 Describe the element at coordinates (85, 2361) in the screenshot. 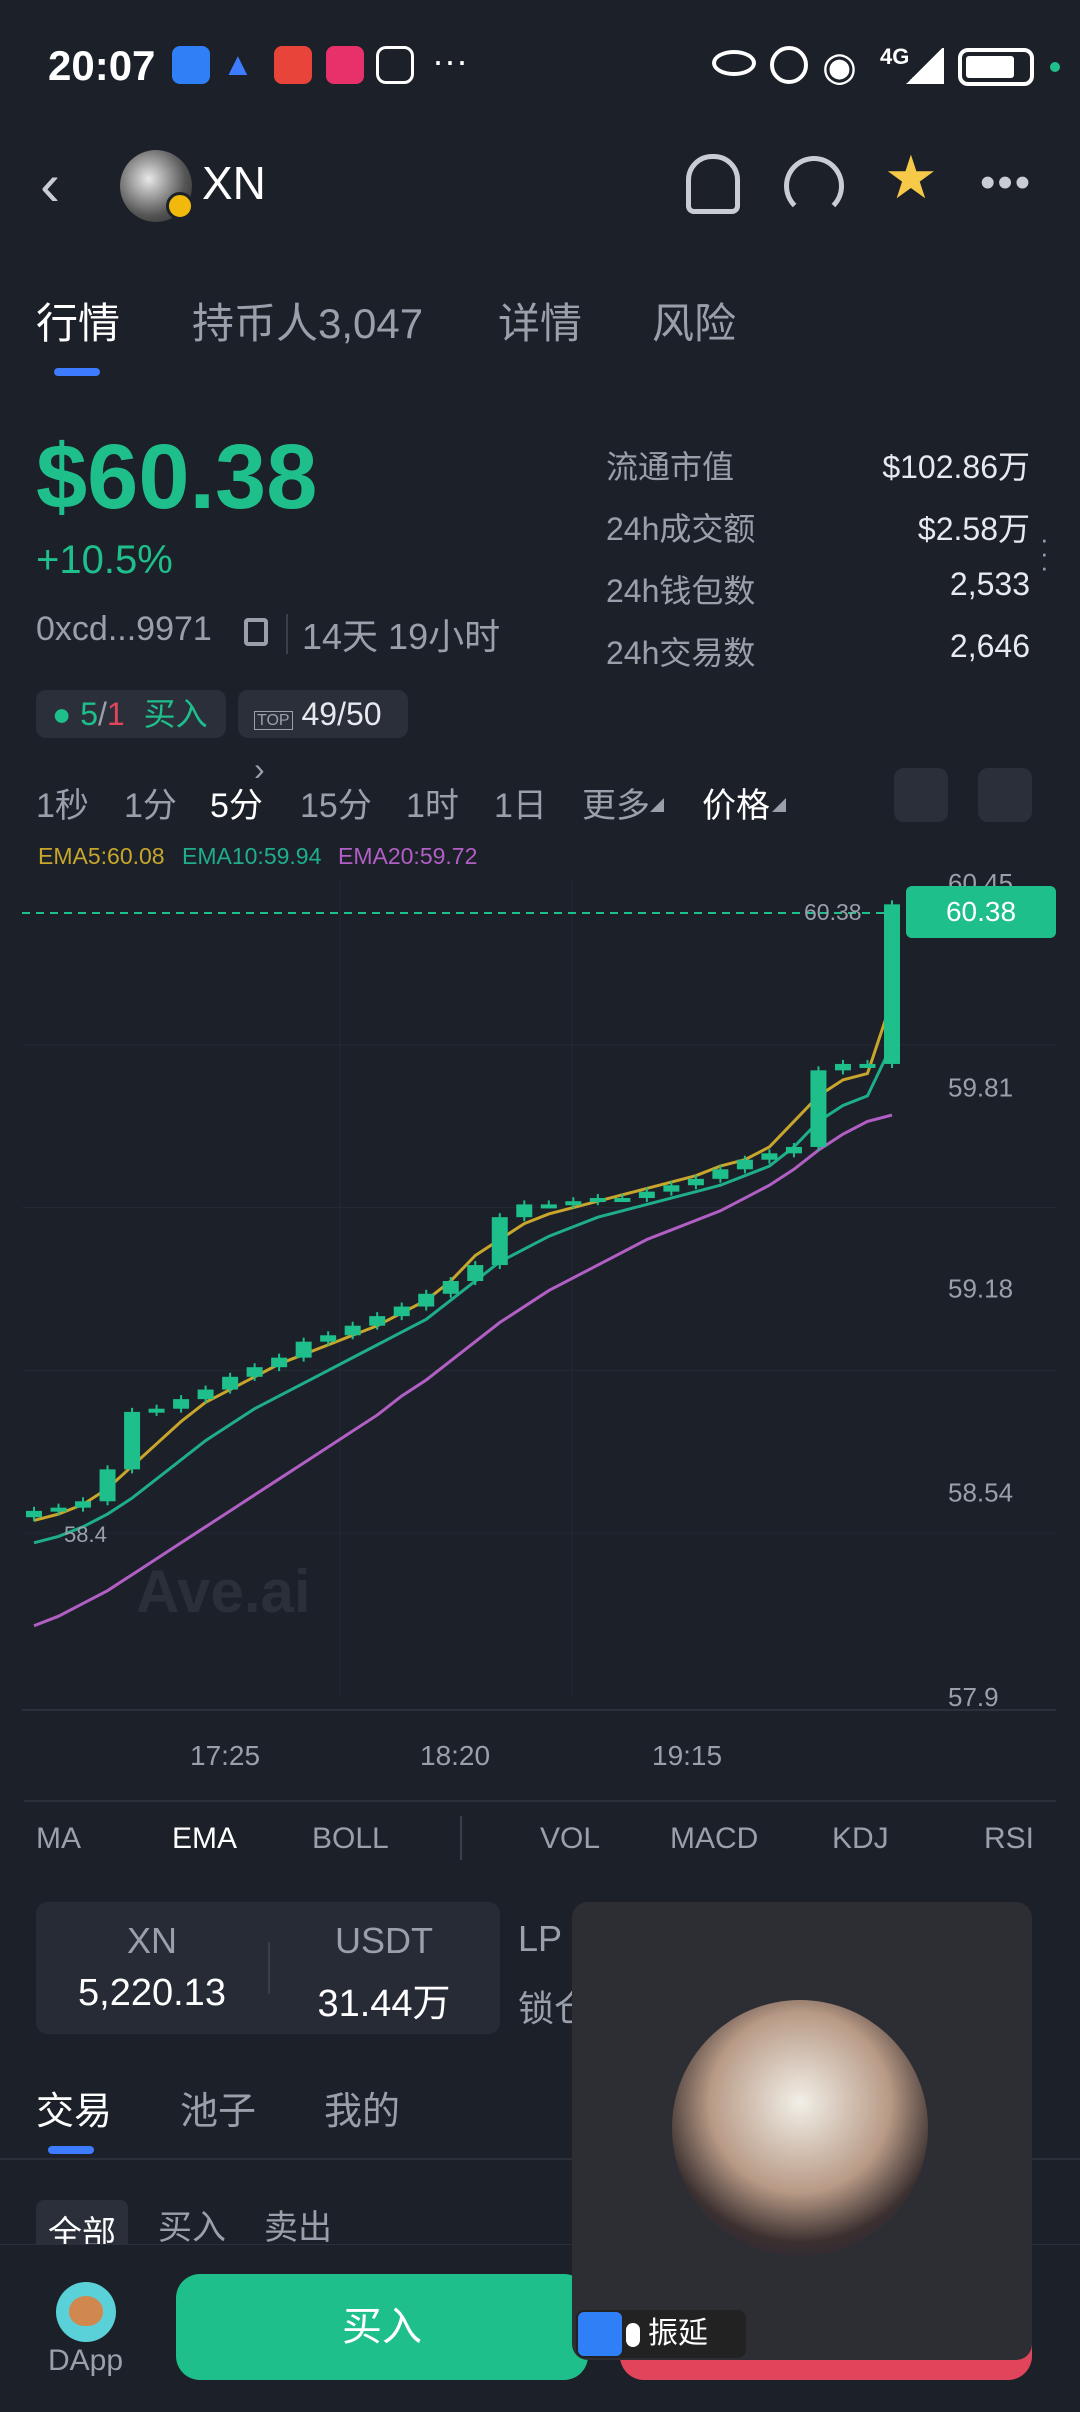

I see `dapp-label: DApp` at that location.